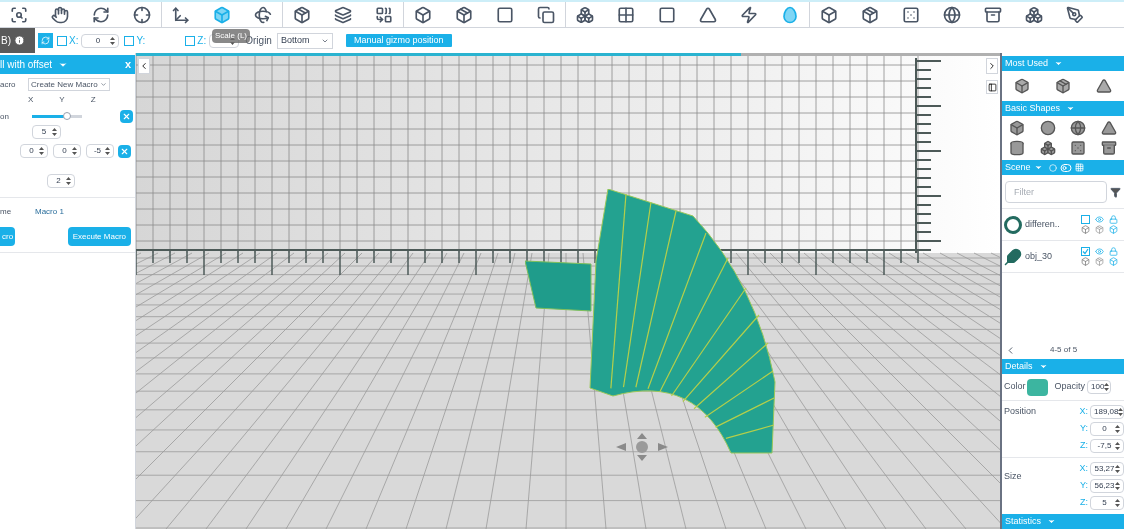  I want to click on section-title: Statistics, so click(1023, 521).